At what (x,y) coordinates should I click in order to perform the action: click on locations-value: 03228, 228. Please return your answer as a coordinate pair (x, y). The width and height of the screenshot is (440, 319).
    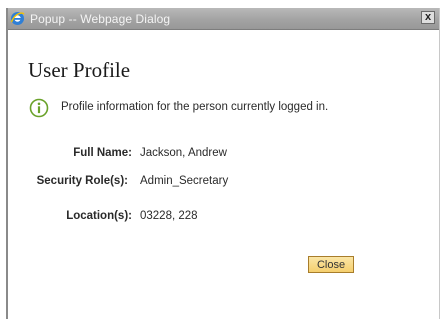
    Looking at the image, I should click on (169, 216).